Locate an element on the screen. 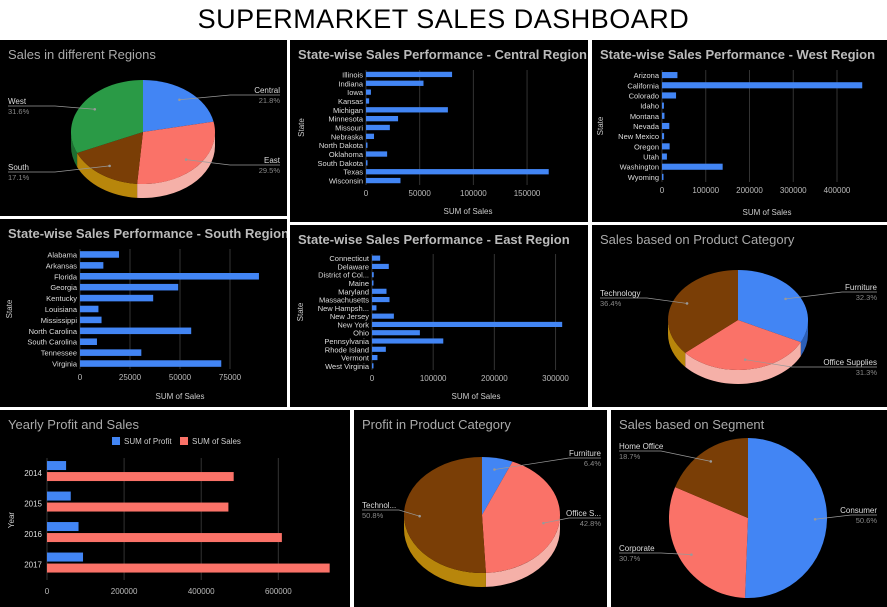 The height and width of the screenshot is (607, 887). legend-label: SUM of Sales is located at coordinates (216, 441).